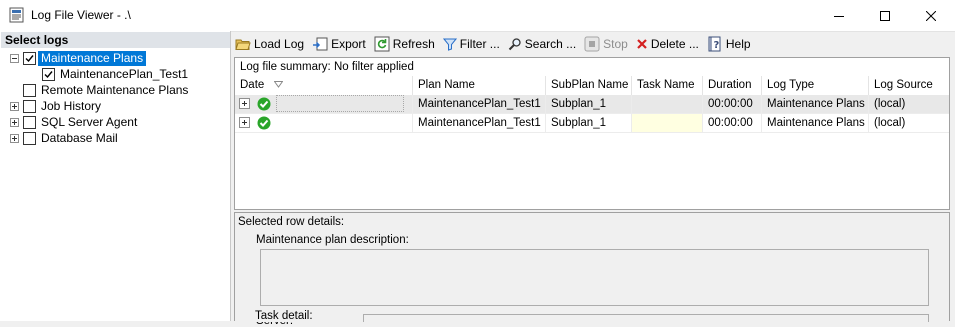  I want to click on filter-icon, so click(449, 44).